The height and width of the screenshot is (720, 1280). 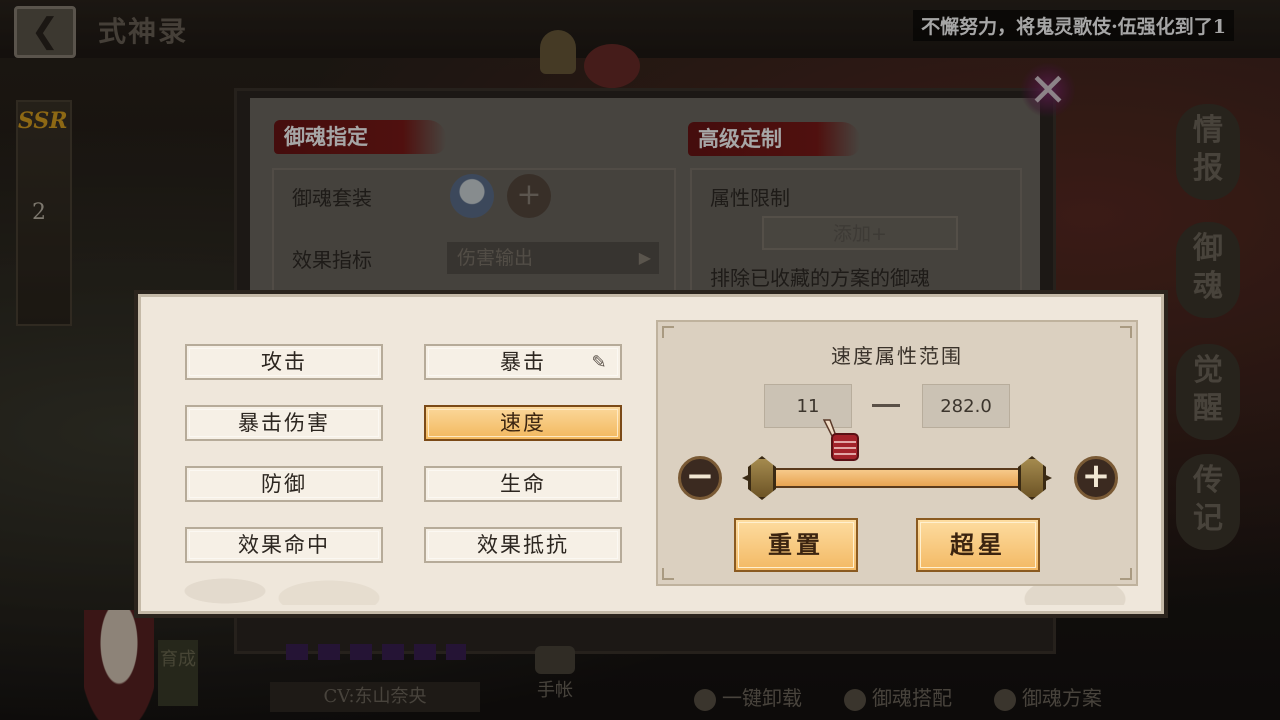 I want to click on slider-handle-min, so click(x=762, y=478).